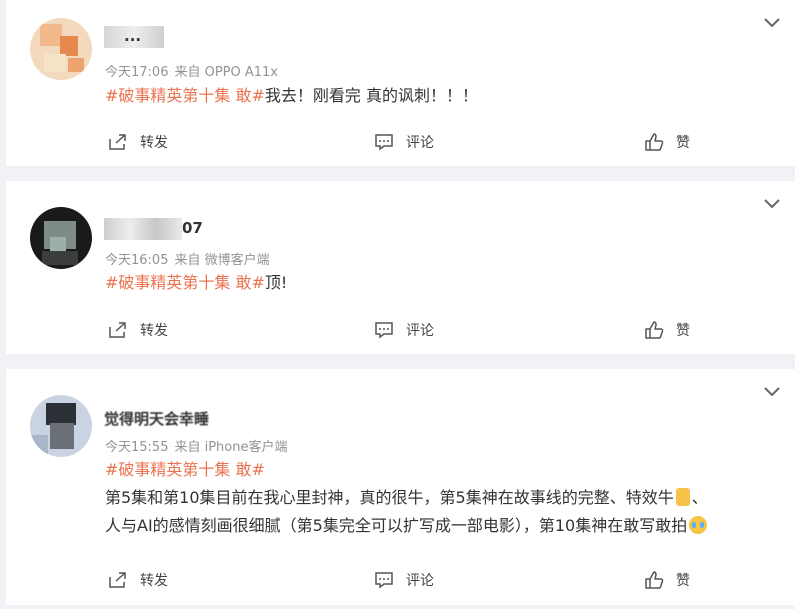 This screenshot has width=795, height=609. Describe the element at coordinates (136, 72) in the screenshot. I see `post-time: 今天17:06` at that location.